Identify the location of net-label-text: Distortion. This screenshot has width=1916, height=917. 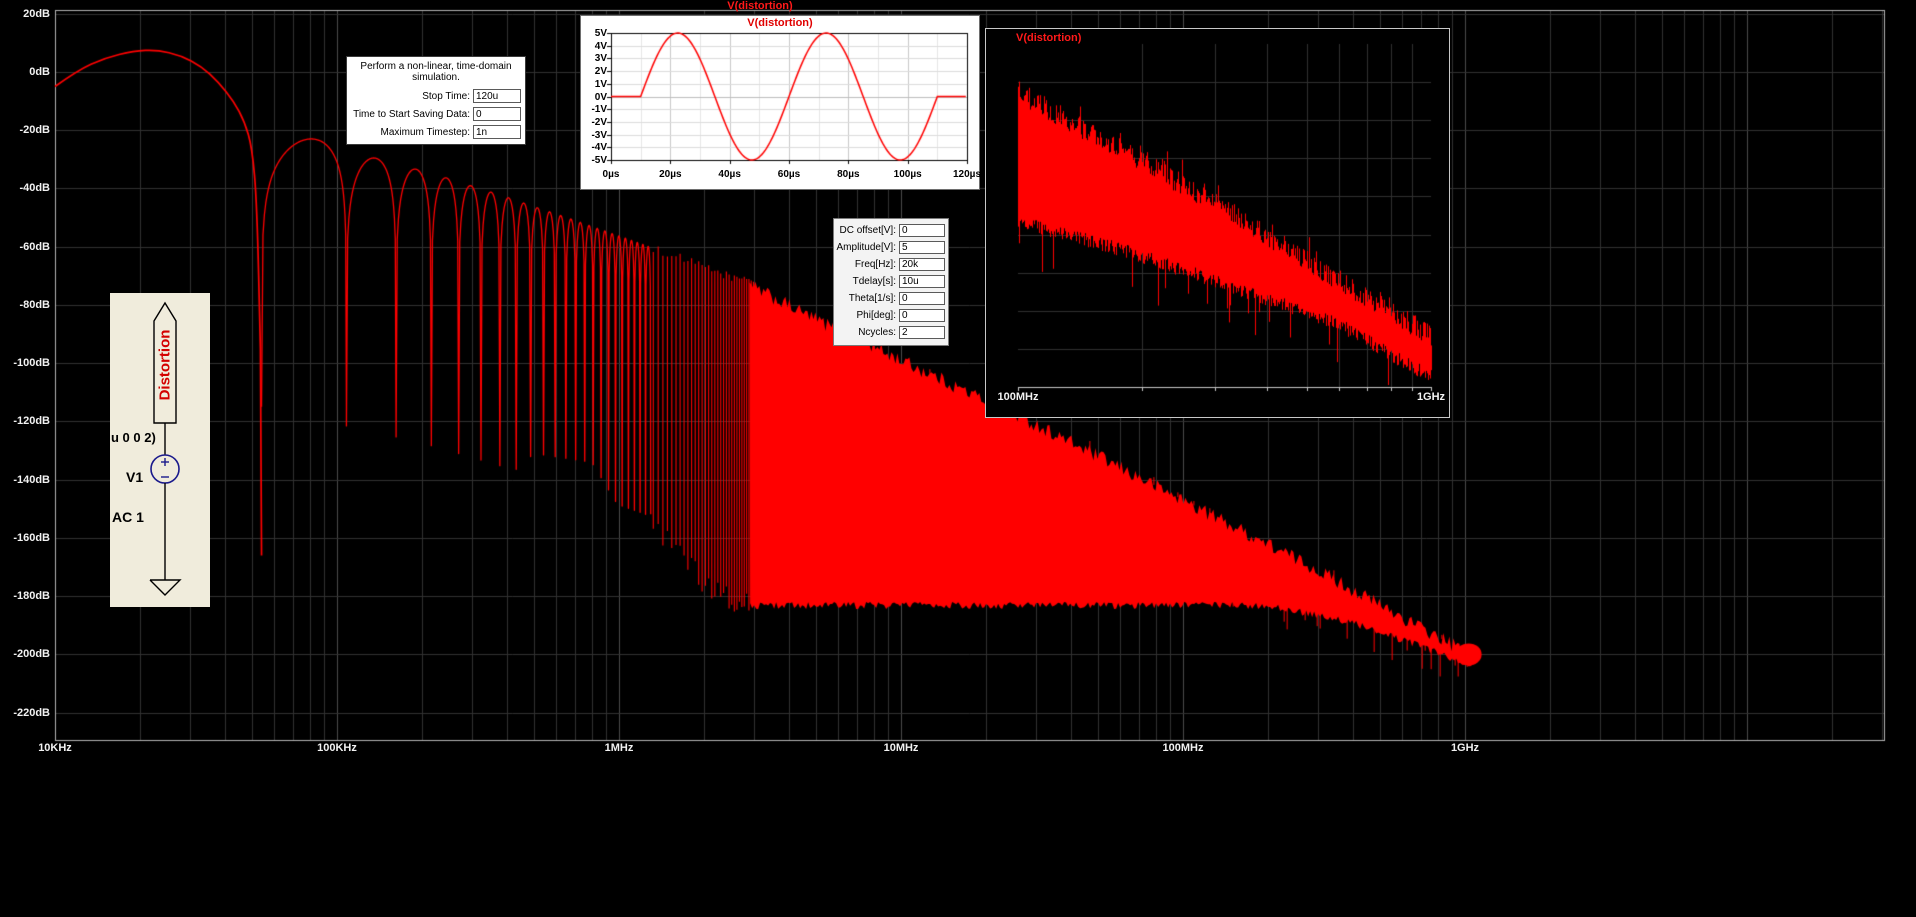
(165, 365).